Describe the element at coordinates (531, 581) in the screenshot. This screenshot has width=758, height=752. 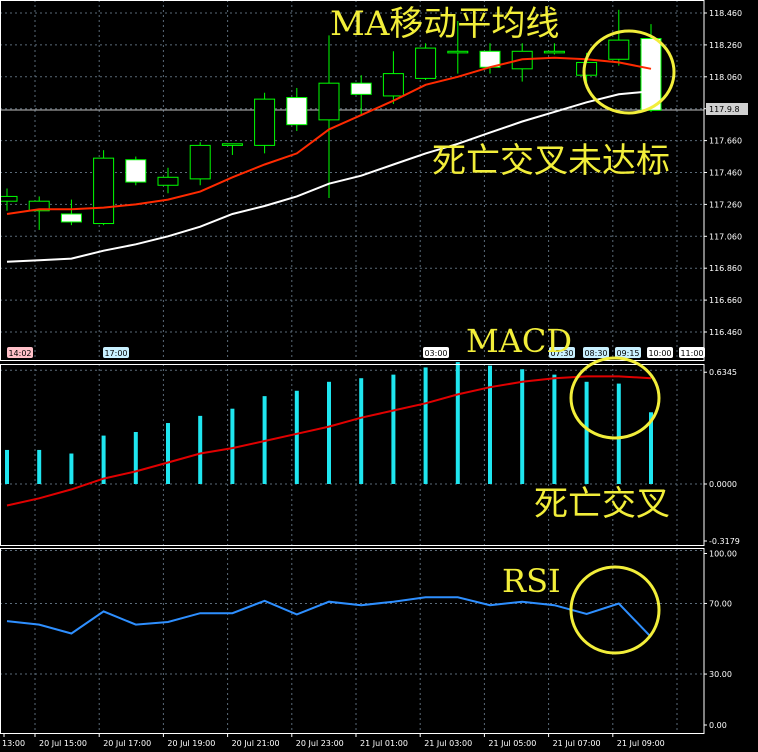
I see `rsi-annotation: RSI` at that location.